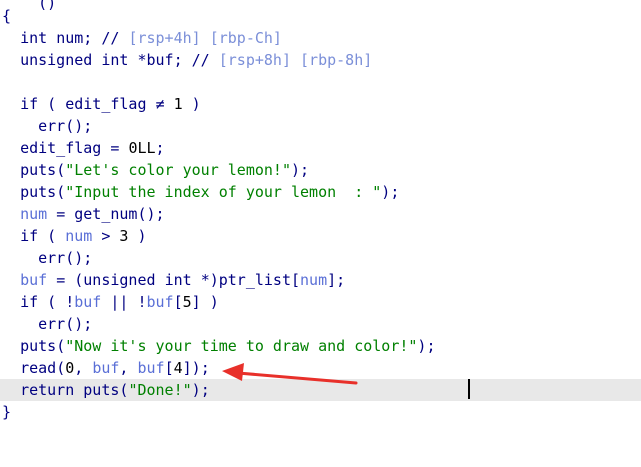 The height and width of the screenshot is (467, 641). What do you see at coordinates (92, 148) in the screenshot?
I see `code-line-text: edit_flag = 0LL;` at bounding box center [92, 148].